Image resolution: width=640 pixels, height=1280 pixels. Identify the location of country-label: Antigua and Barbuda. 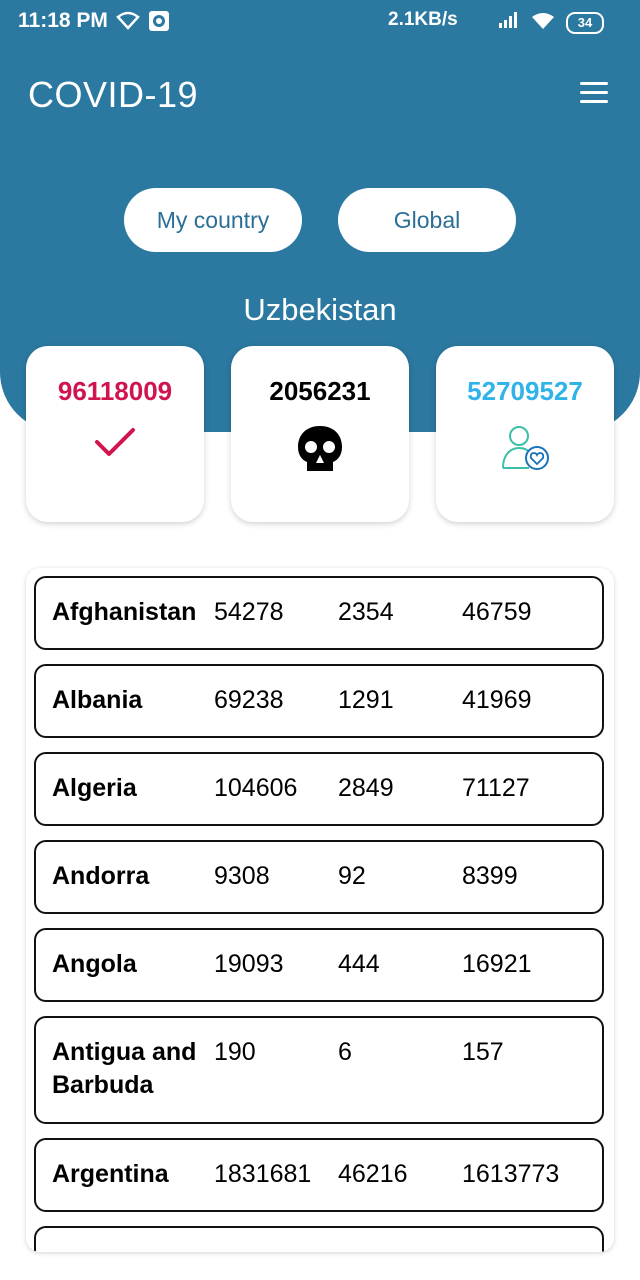
(124, 1068).